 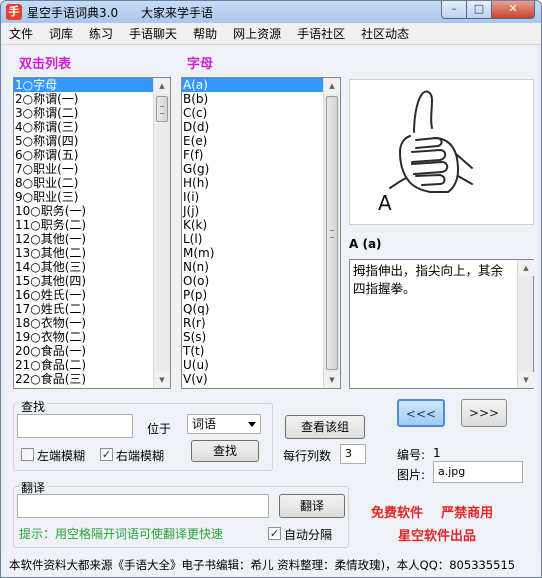 I want to click on translate-hint: 提示：用空格隔开词语可使翻译更快速, so click(x=121, y=534).